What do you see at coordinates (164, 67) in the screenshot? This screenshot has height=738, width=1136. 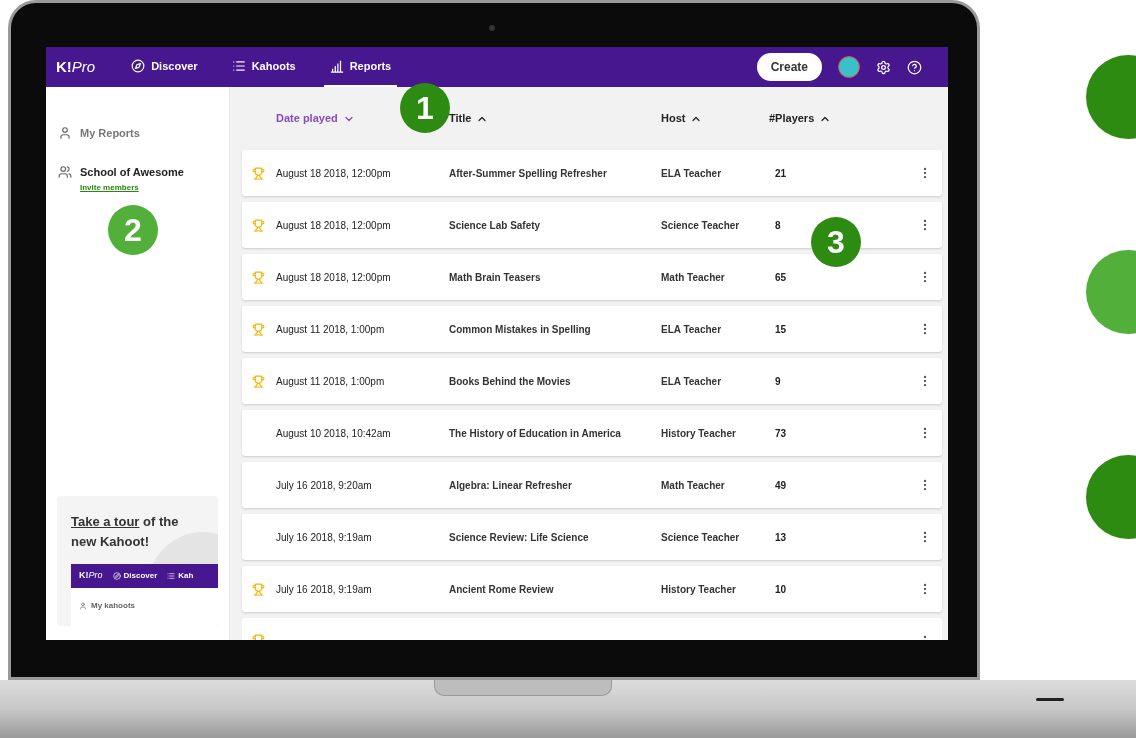 I see `nav-tab: Discover` at bounding box center [164, 67].